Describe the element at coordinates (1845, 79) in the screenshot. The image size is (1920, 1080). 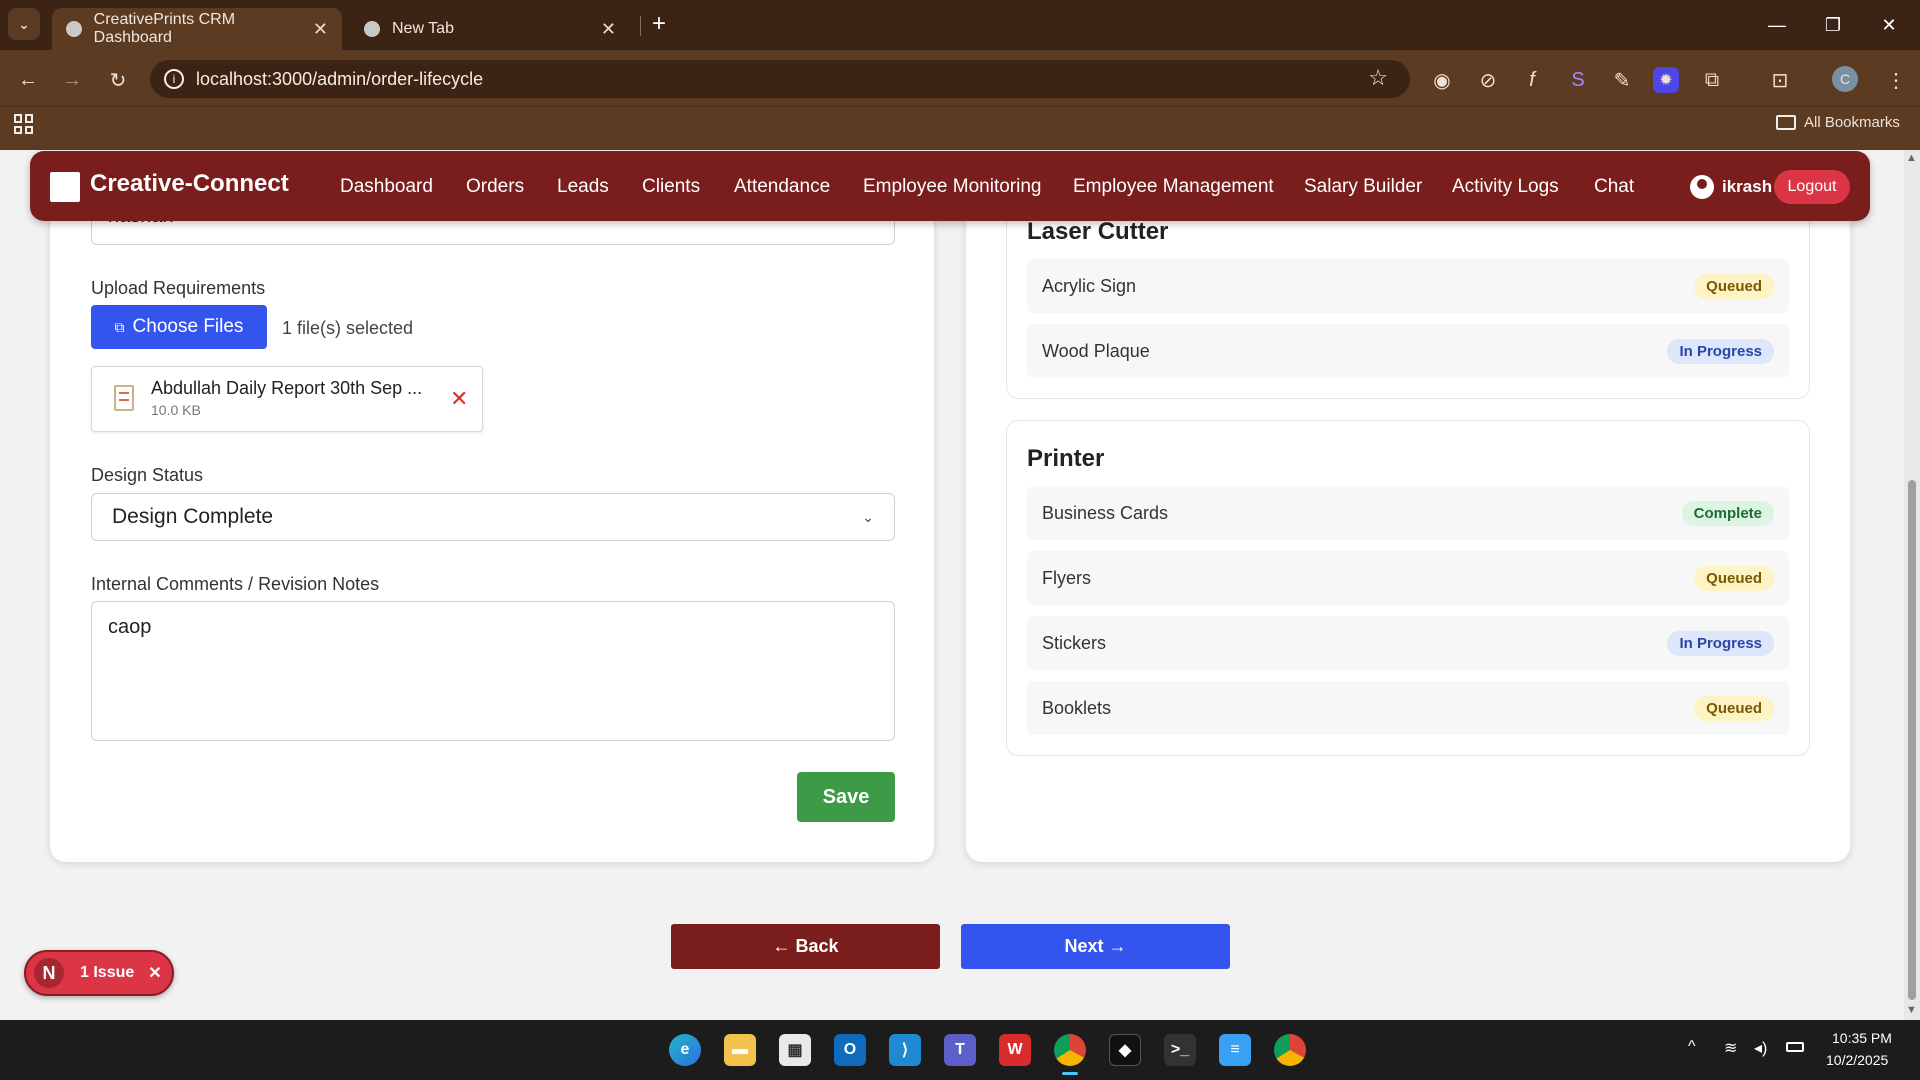
I see `profile-avatar: C` at that location.